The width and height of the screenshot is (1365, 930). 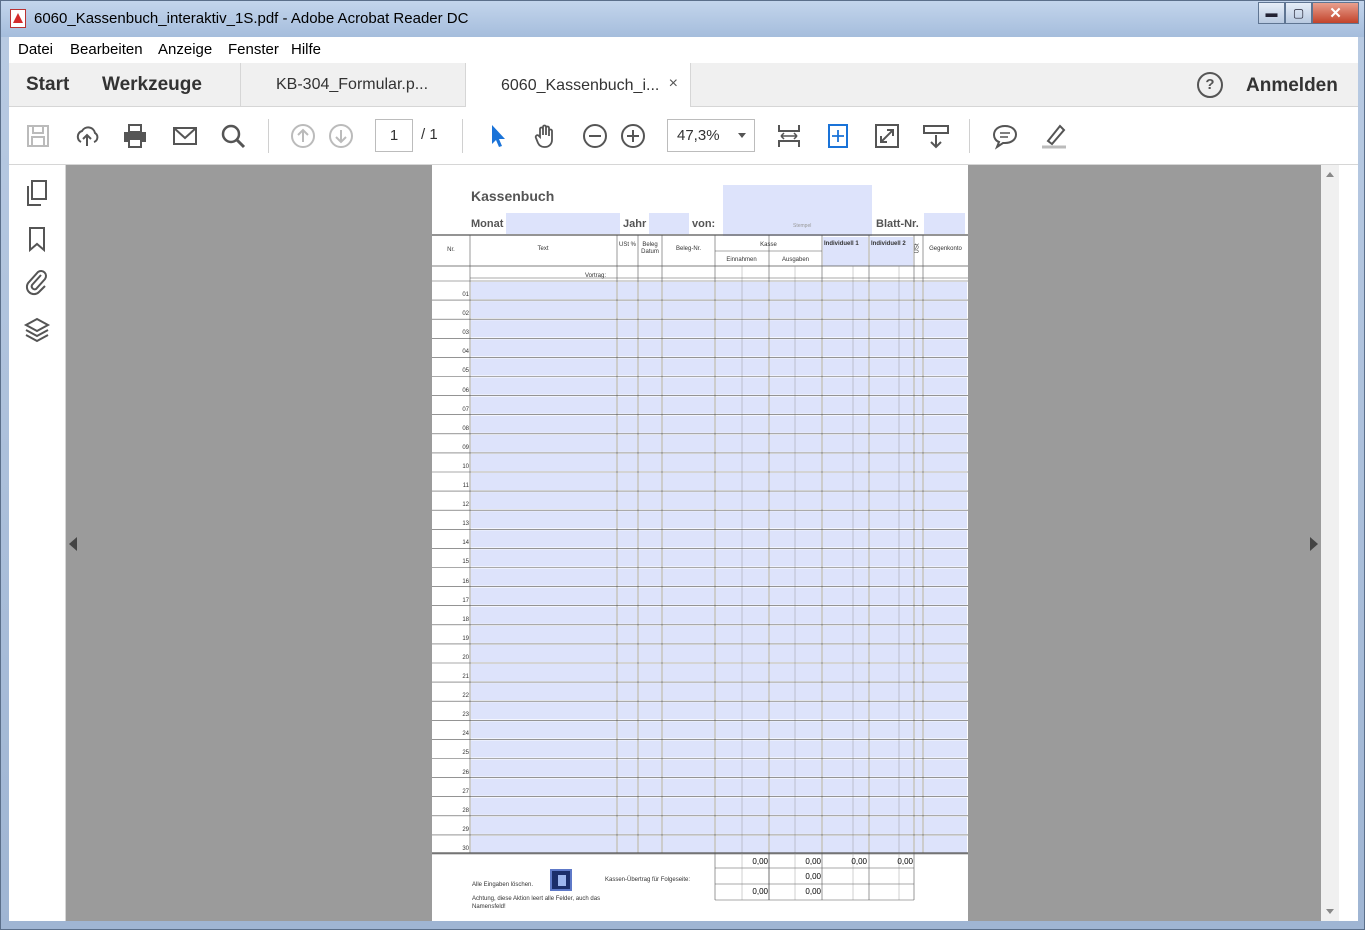 I want to click on scroll-mode-icon, so click(x=838, y=136).